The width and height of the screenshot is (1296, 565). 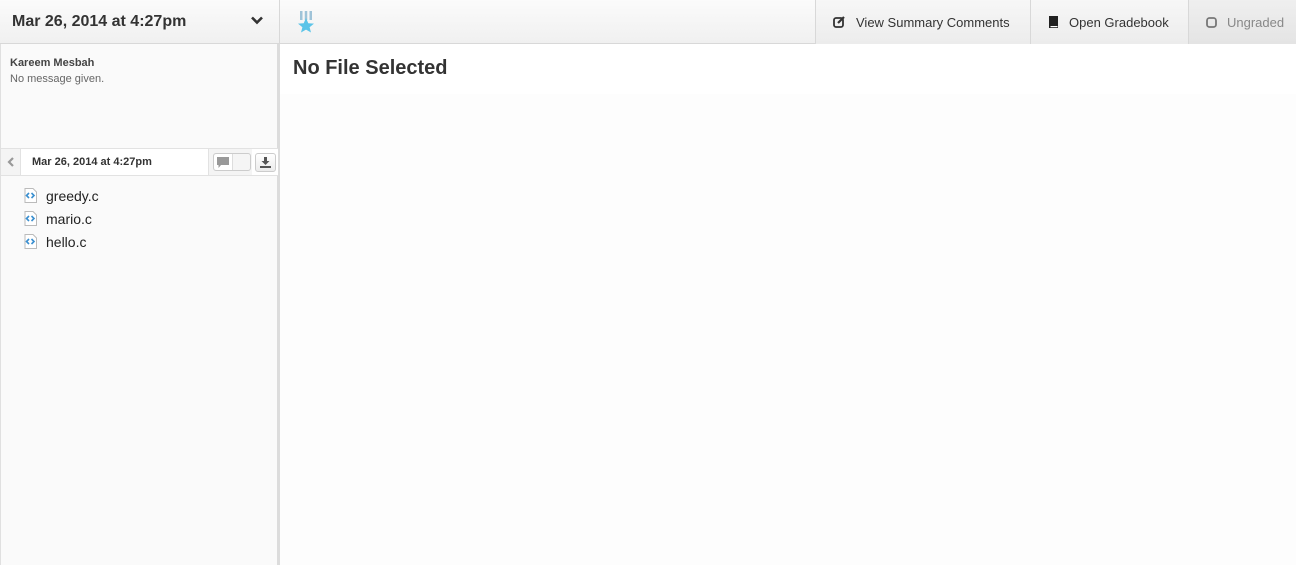 I want to click on book-icon, so click(x=1054, y=22).